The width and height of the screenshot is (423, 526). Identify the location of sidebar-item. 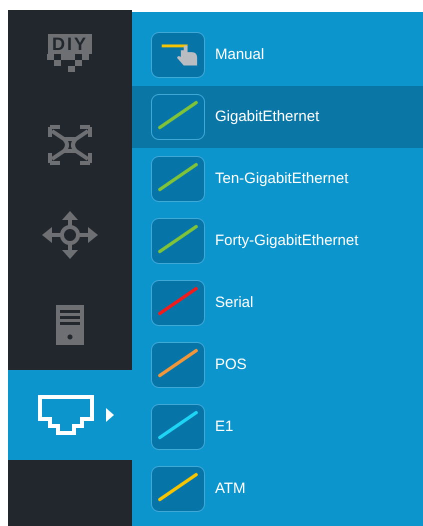
(70, 415).